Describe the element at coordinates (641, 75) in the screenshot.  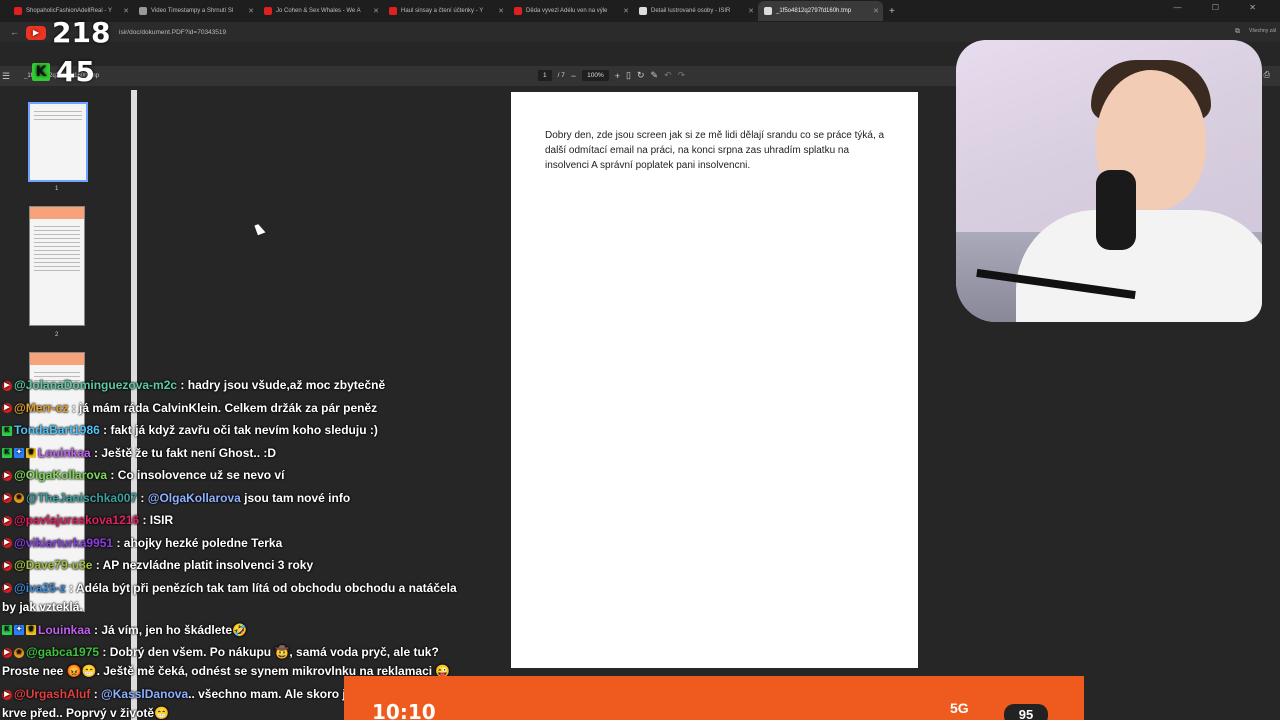
I see `rotate-icon: ↻` at that location.